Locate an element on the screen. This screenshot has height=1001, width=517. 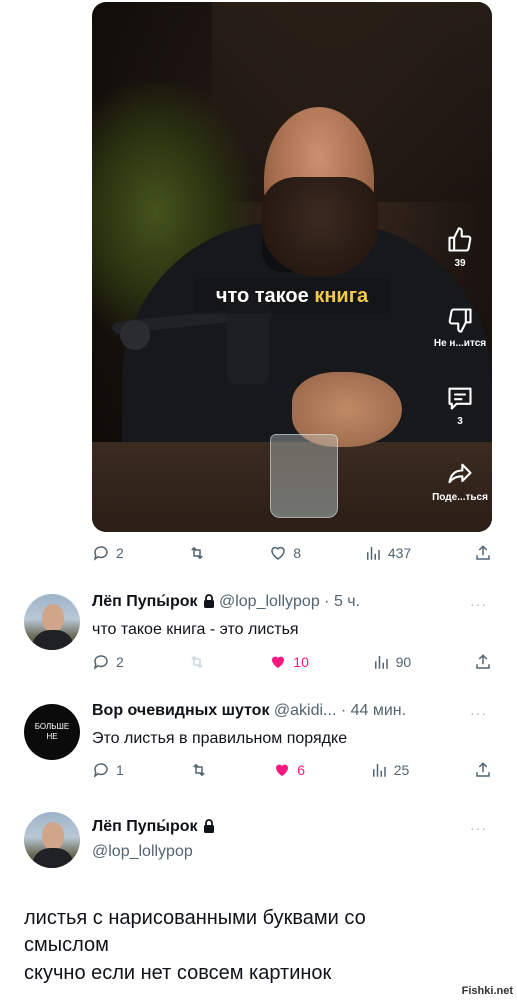
like-count: 10 is located at coordinates (301, 662).